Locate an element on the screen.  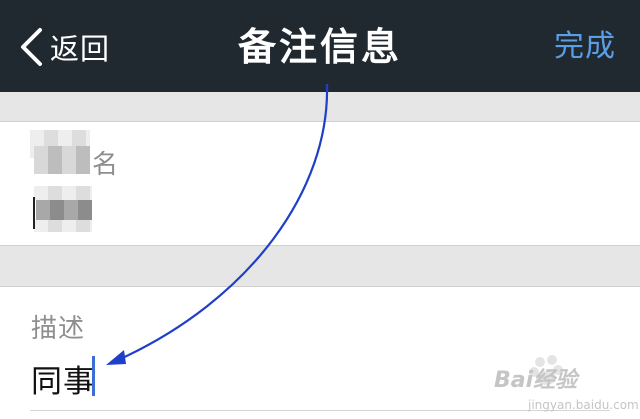
page-title: 备注信息 is located at coordinates (319, 47).